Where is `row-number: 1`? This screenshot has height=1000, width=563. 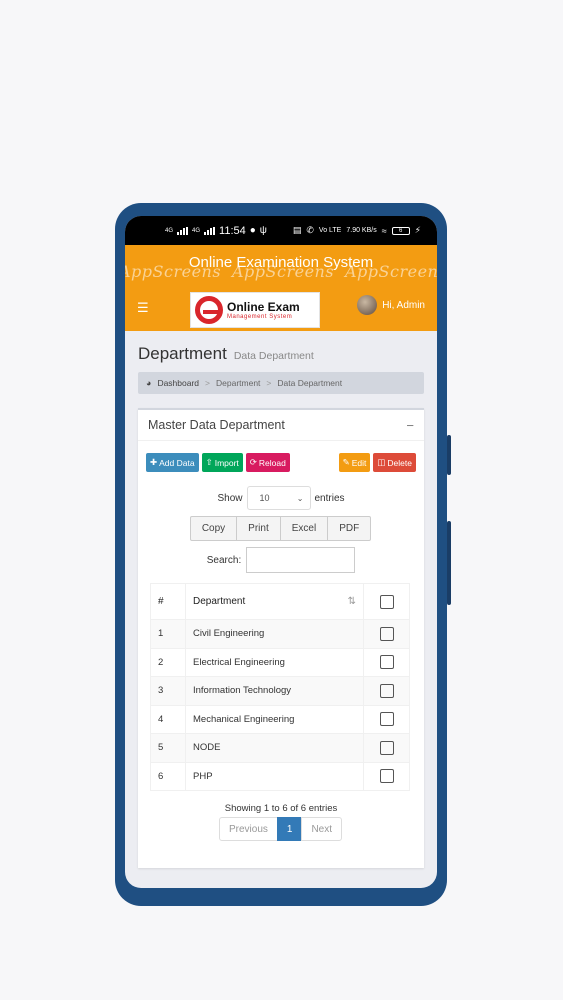 row-number: 1 is located at coordinates (168, 634).